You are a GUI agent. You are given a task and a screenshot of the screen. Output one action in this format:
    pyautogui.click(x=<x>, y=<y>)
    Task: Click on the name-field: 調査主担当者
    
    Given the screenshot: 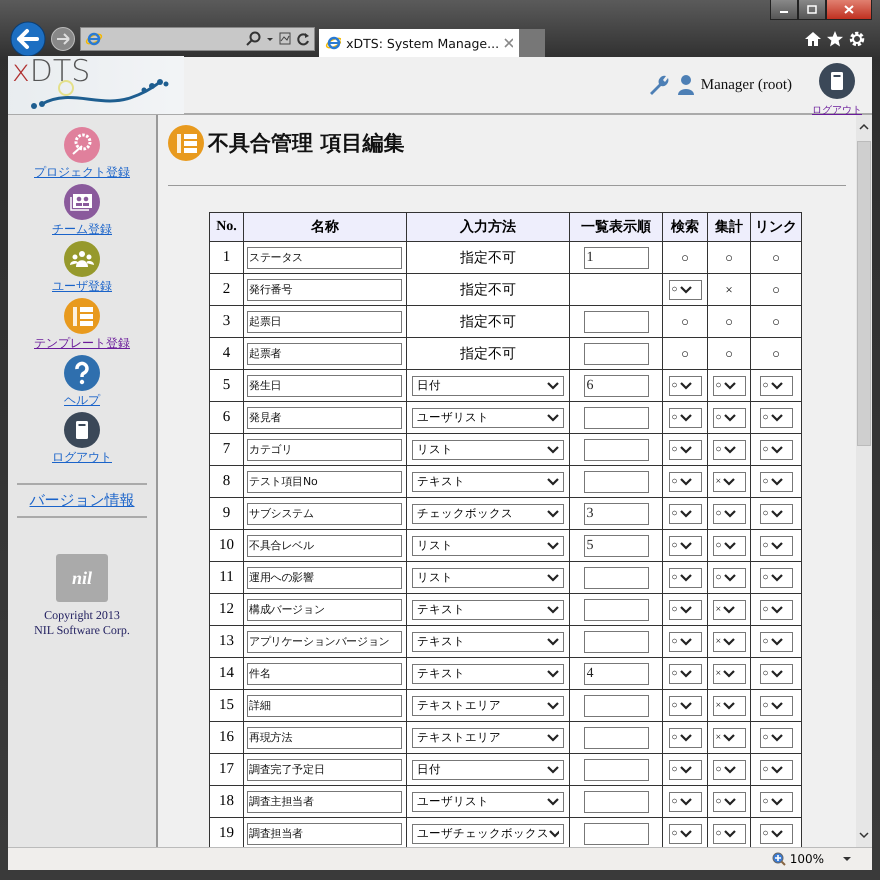 What is the action you would take?
    pyautogui.click(x=324, y=801)
    